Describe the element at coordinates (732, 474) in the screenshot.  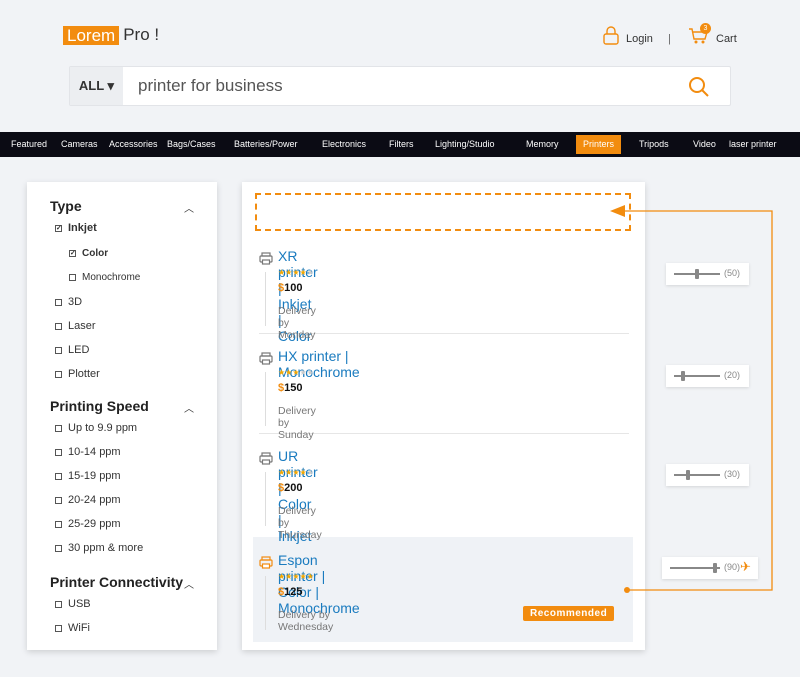
I see `slider-value: (30)` at that location.